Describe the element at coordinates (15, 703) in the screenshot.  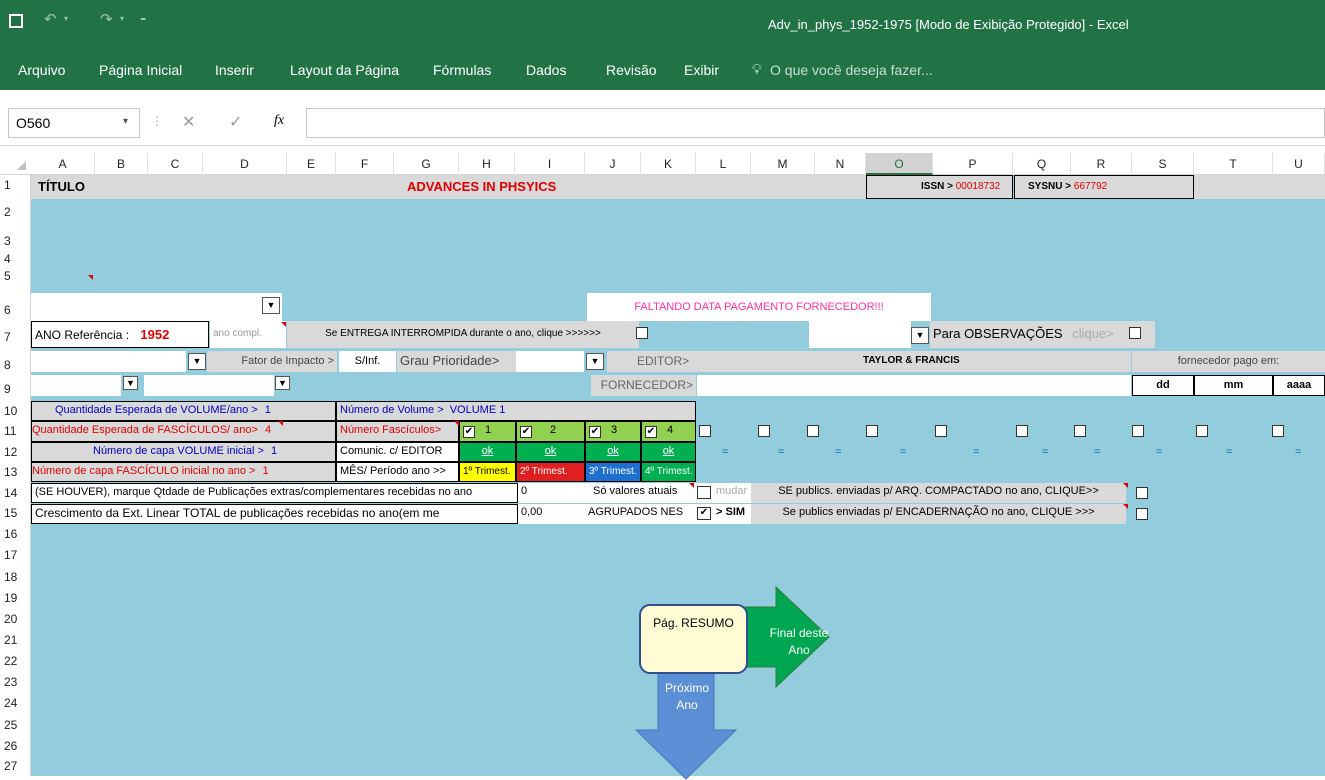
I see `row-header: 24` at that location.